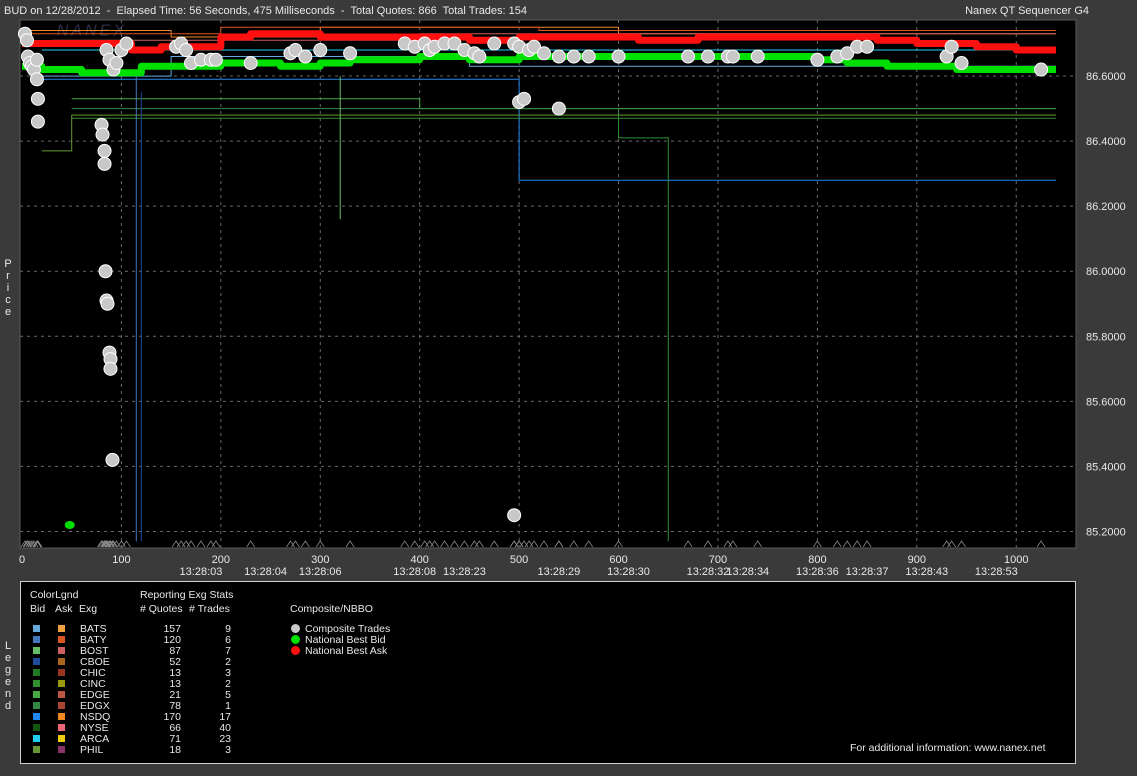  I want to click on x-tick-label: 200, so click(221, 560).